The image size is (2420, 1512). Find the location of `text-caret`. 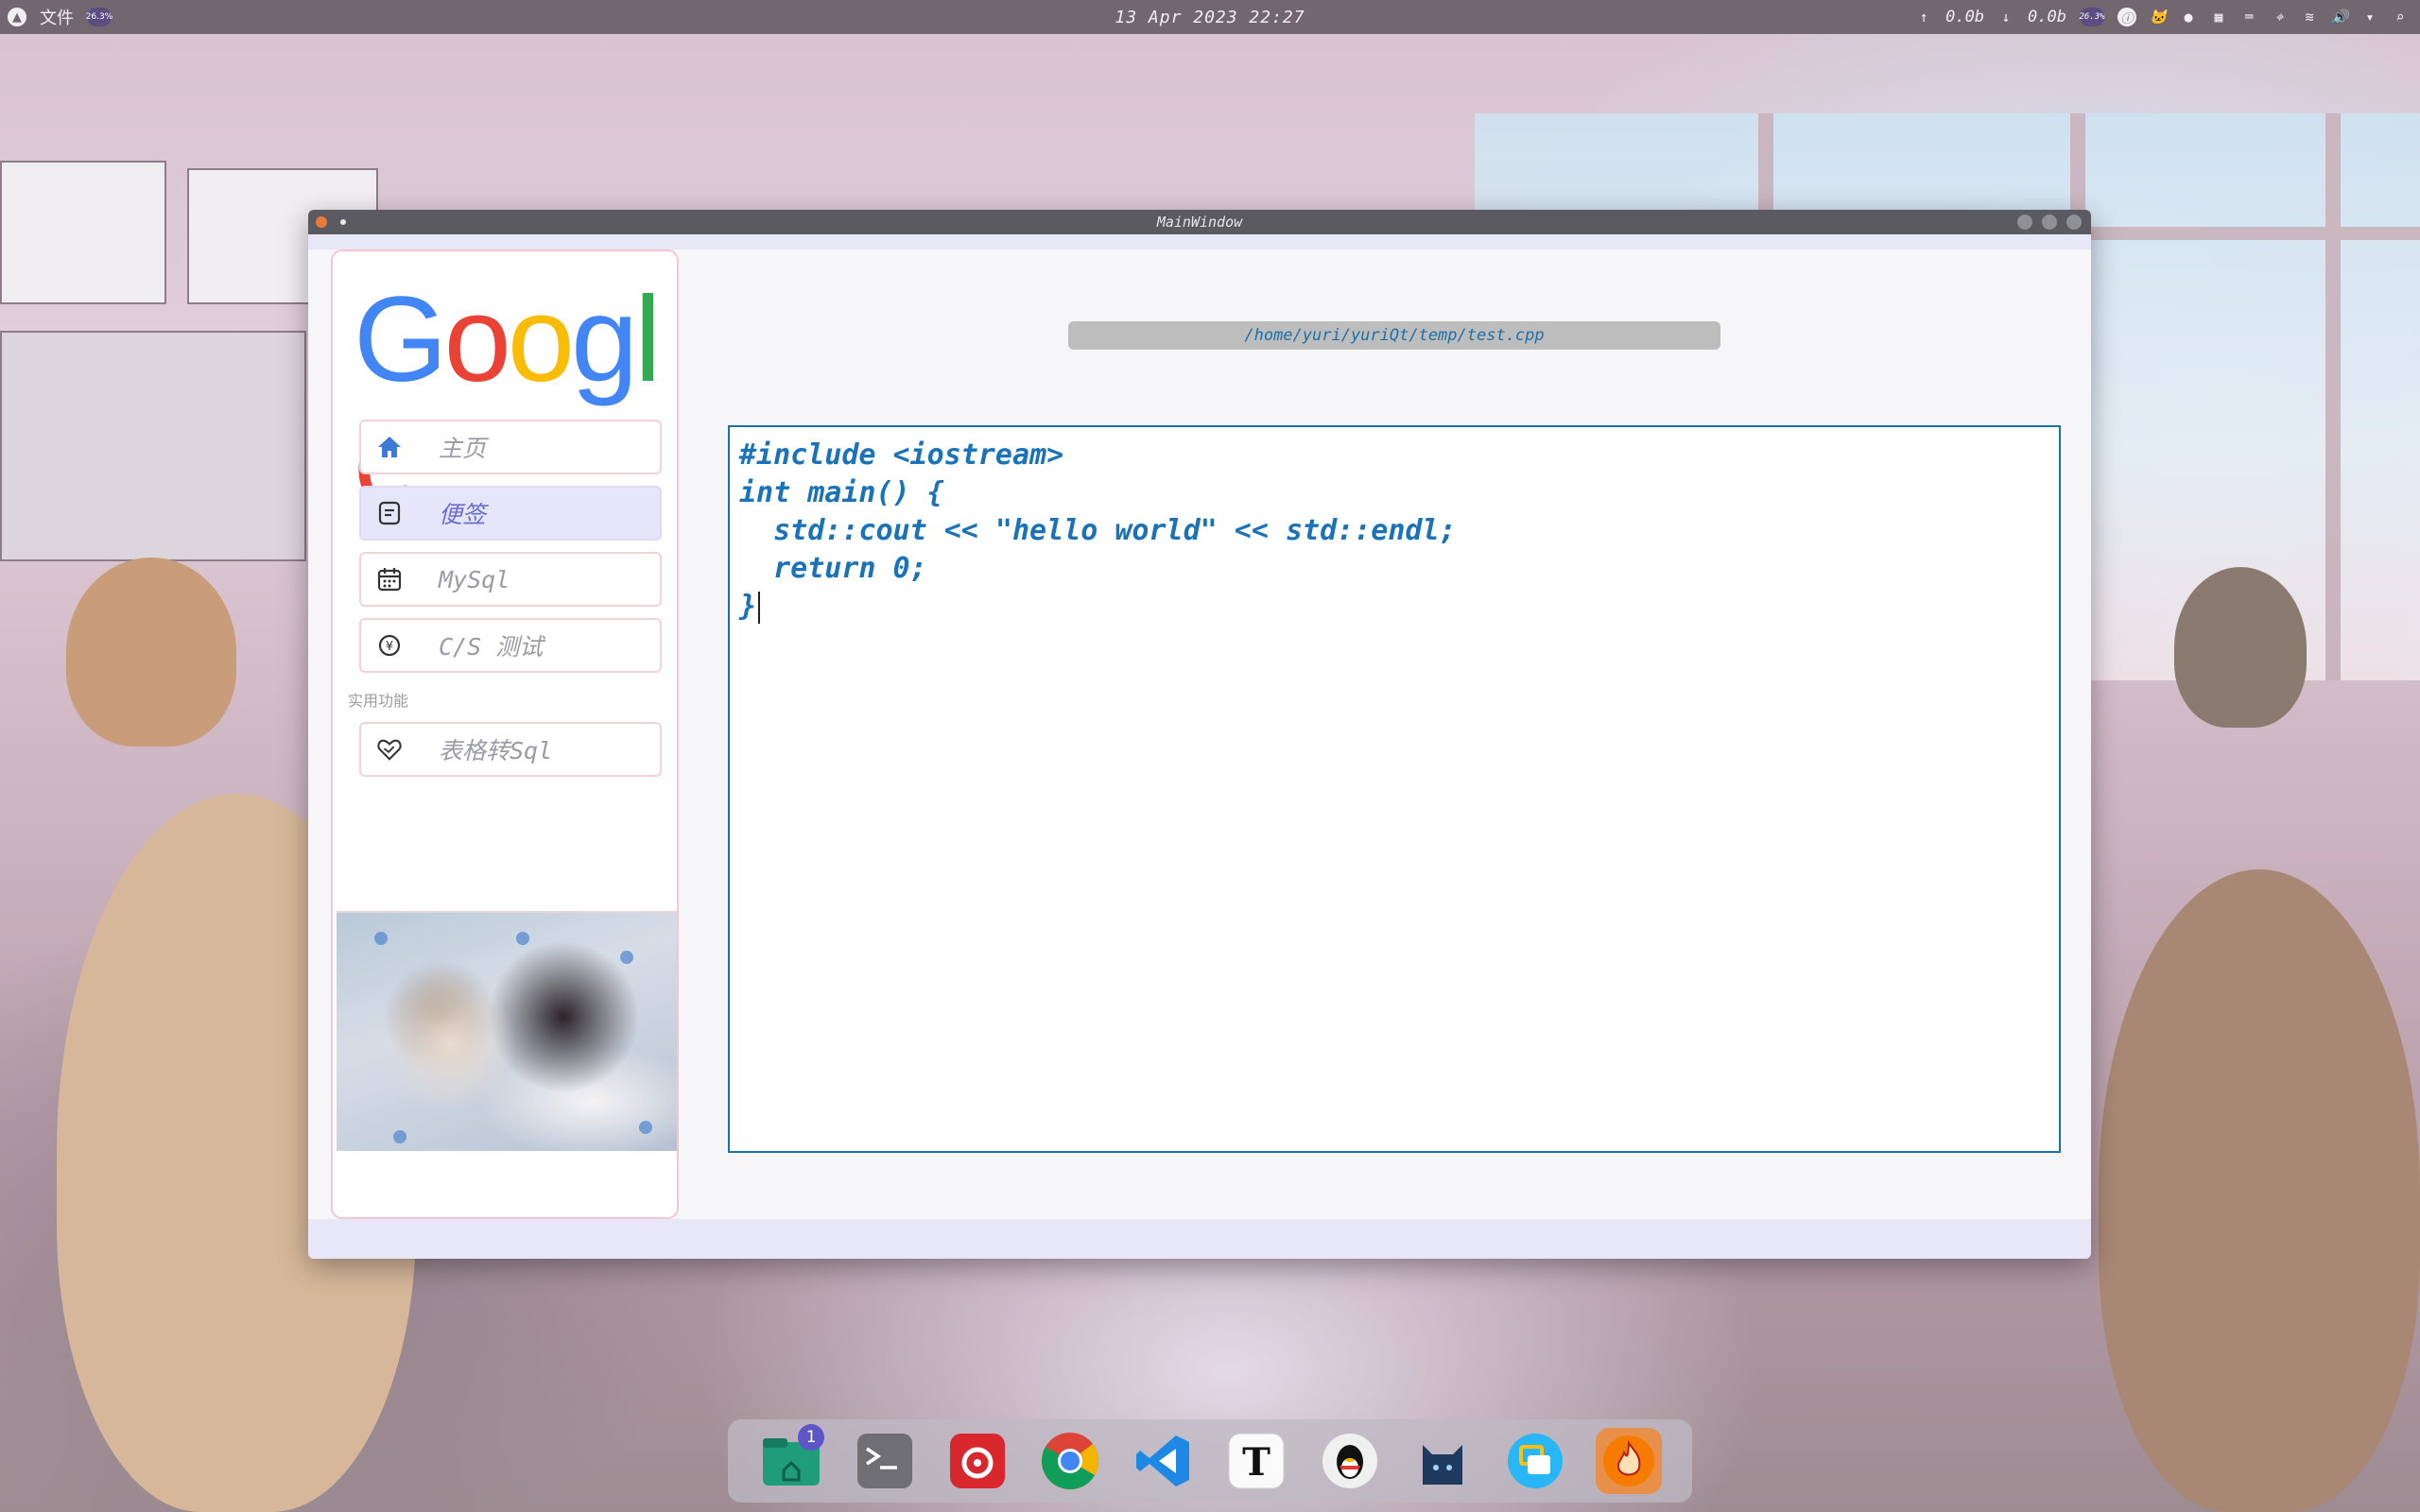

text-caret is located at coordinates (760, 607).